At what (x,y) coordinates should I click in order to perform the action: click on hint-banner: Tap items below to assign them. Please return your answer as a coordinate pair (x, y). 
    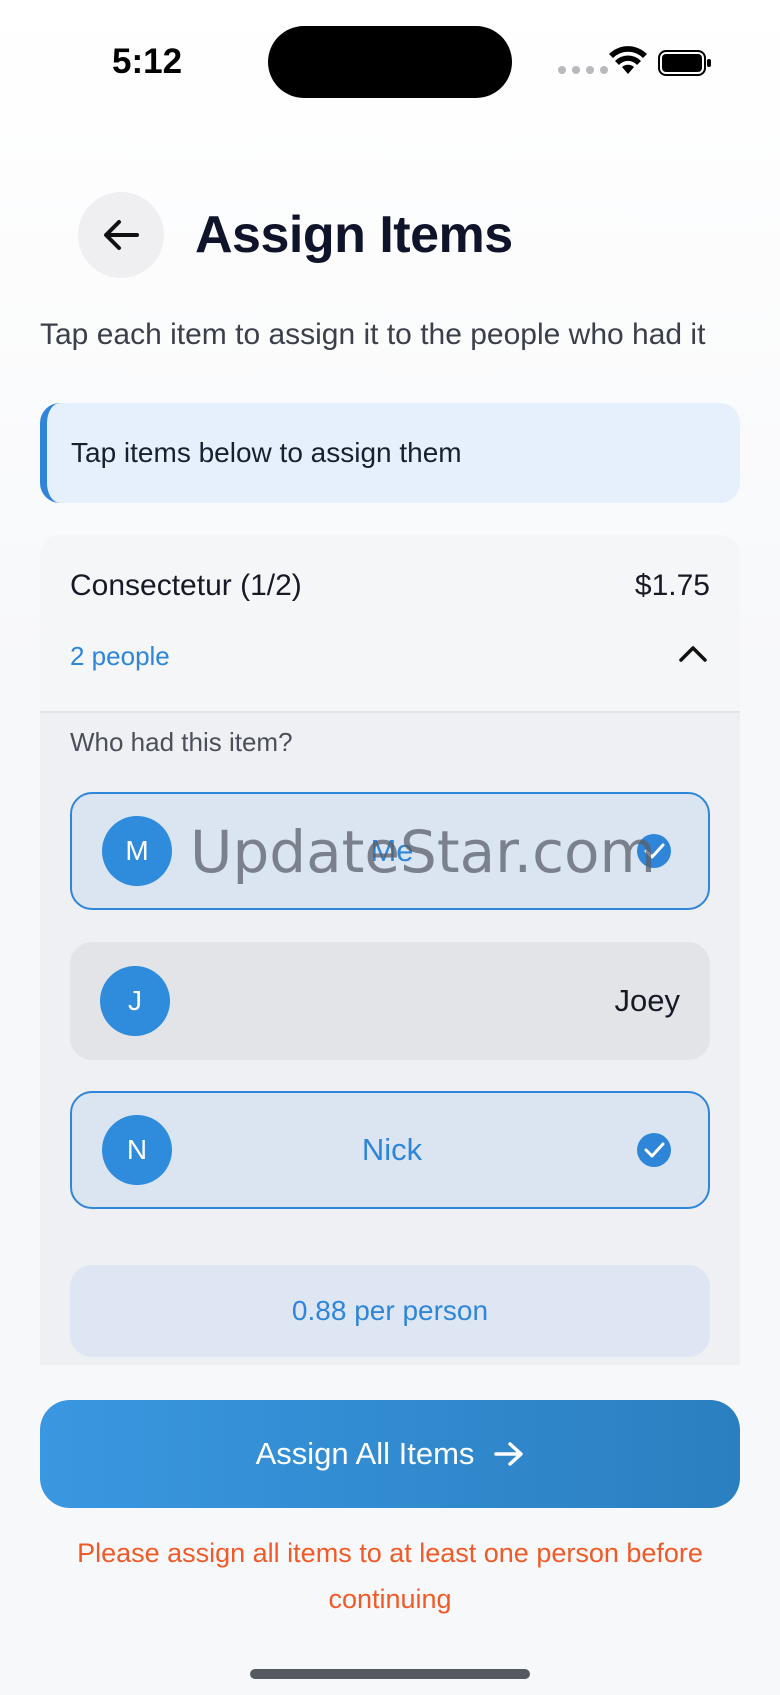
    Looking at the image, I should click on (390, 453).